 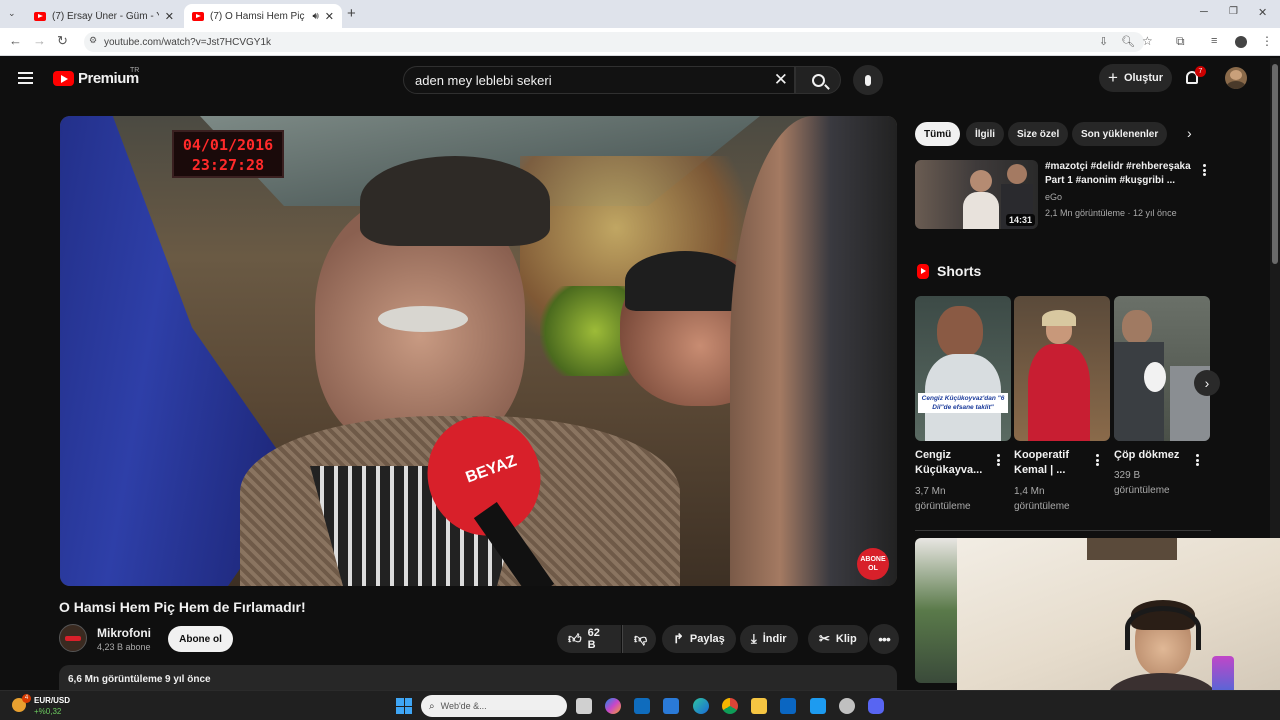 I want to click on reload-icon: ↻, so click(x=62, y=41).